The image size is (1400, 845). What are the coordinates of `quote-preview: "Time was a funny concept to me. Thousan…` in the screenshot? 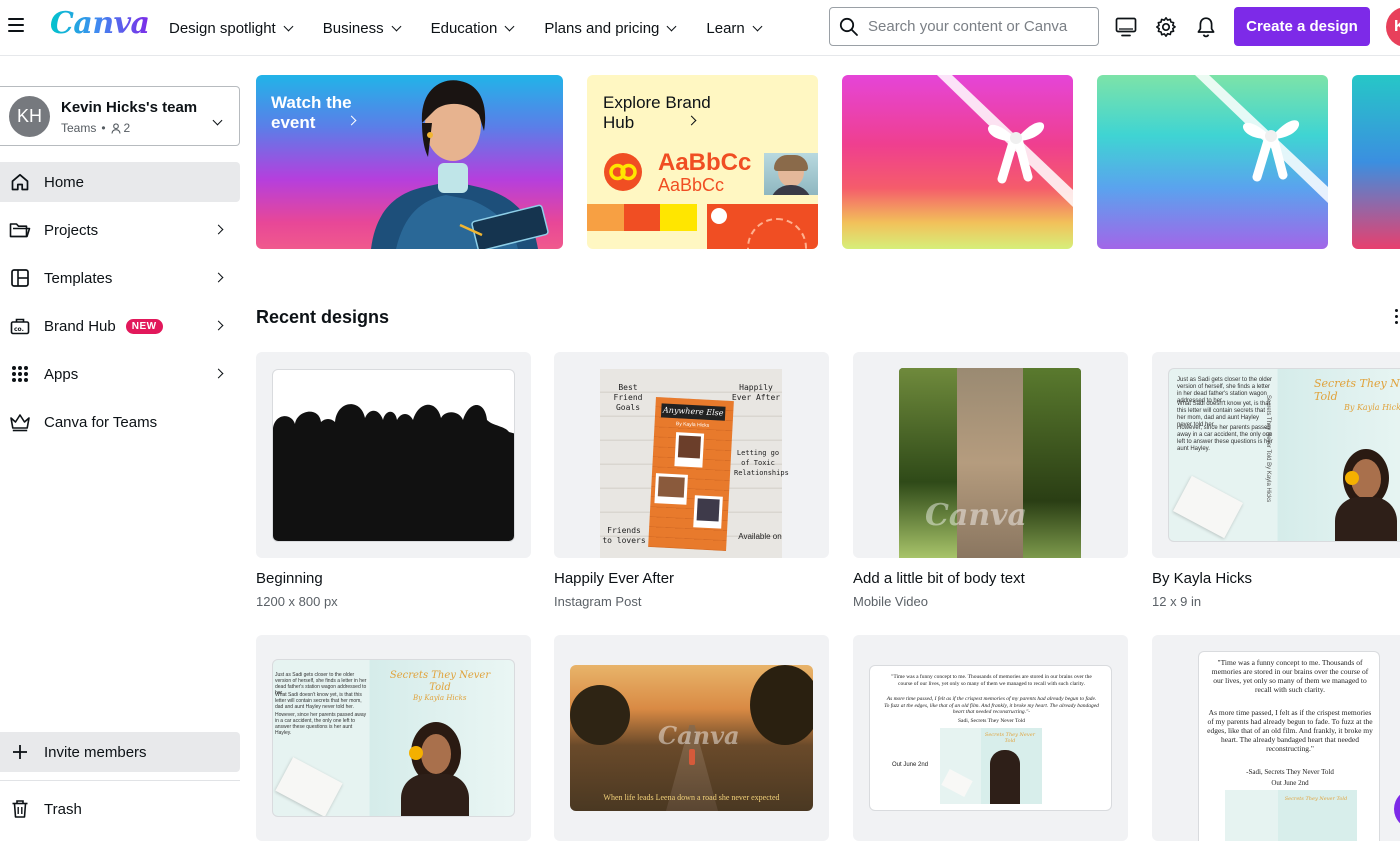 It's located at (990, 738).